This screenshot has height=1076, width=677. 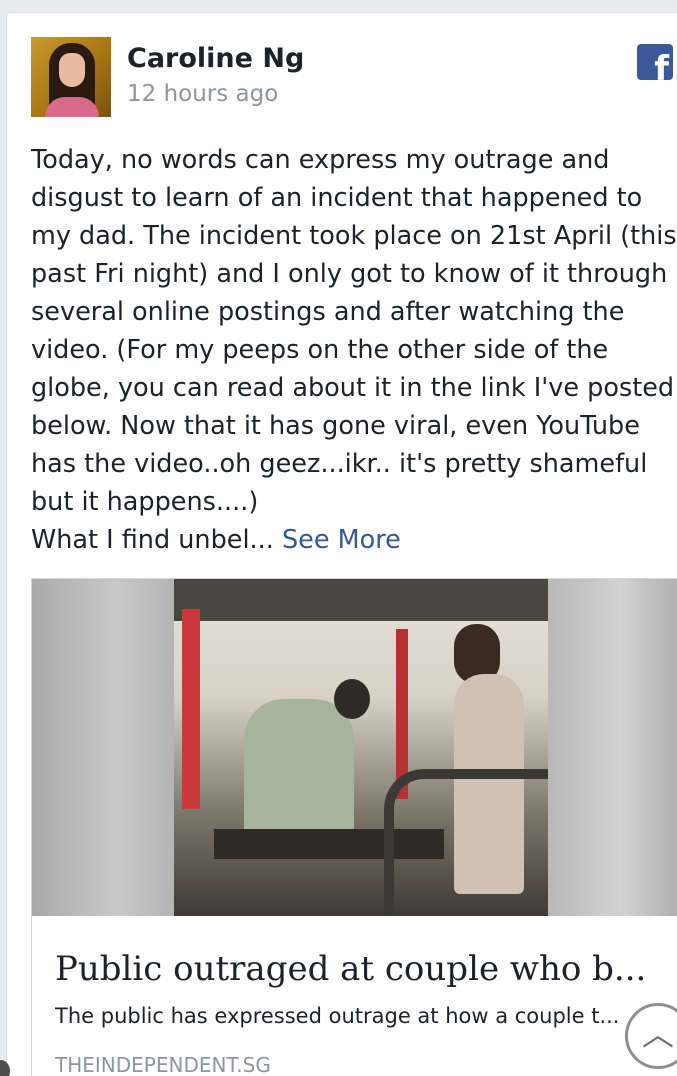 What do you see at coordinates (72, 70) in the screenshot?
I see `avatar-face` at bounding box center [72, 70].